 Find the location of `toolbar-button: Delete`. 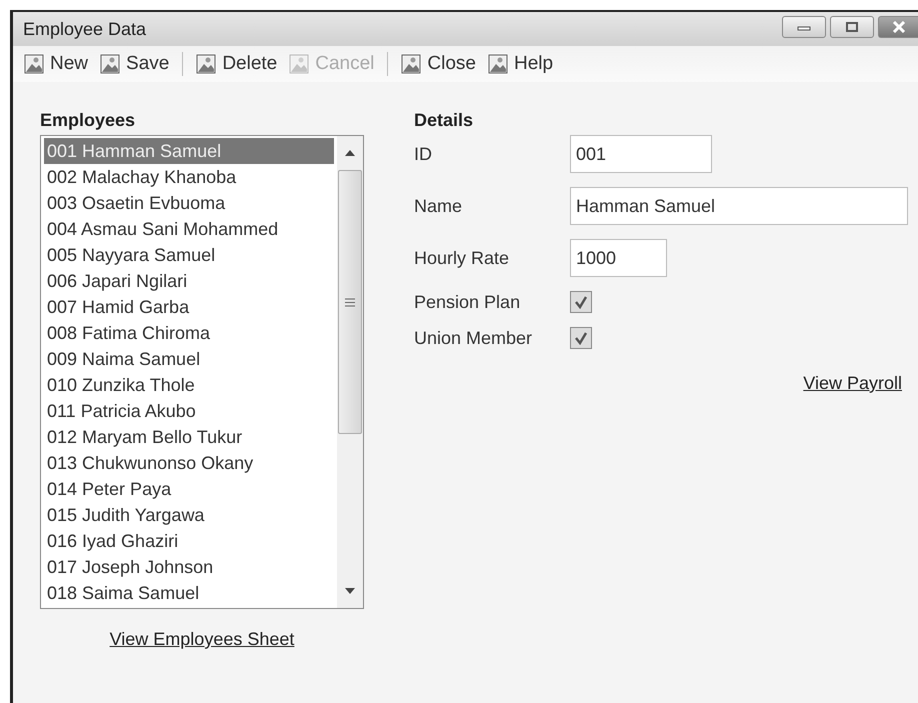

toolbar-button: Delete is located at coordinates (236, 64).